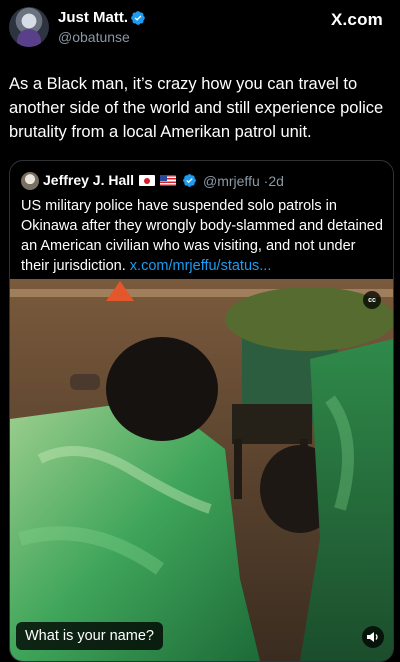 This screenshot has height=662, width=400. What do you see at coordinates (29, 27) in the screenshot?
I see `author-avatar` at bounding box center [29, 27].